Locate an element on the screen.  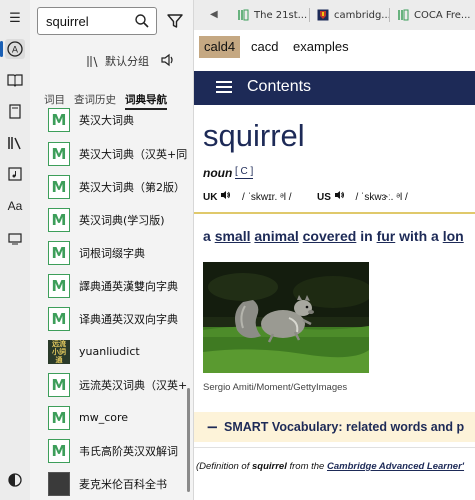
uk-pronunciation: UK / ˈskwɪr. ᵊl / is located at coordinates (247, 196).